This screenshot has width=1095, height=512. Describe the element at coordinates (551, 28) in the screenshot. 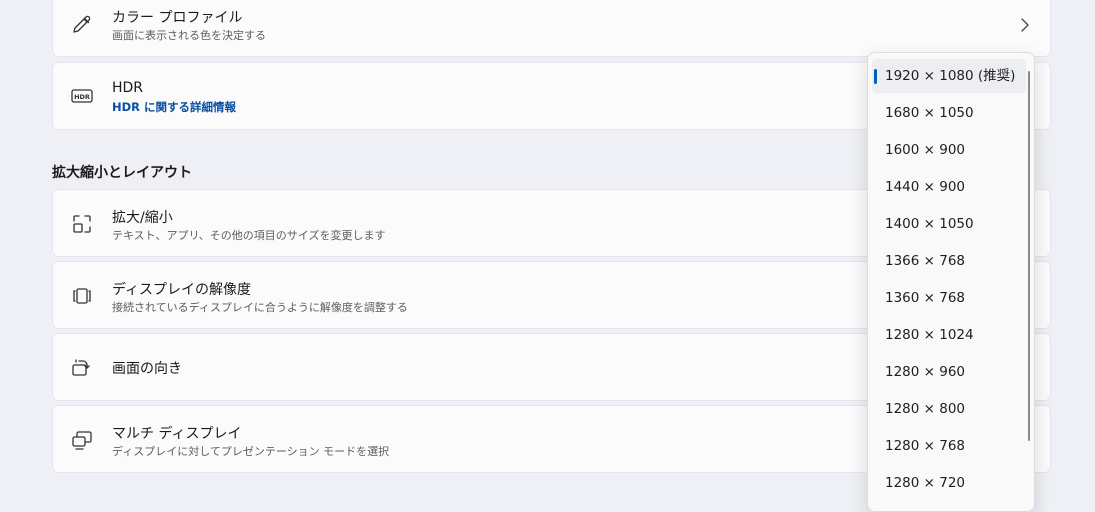

I see `color-profile-card: カラー プロファイル 画面に表示される色を決定する` at that location.